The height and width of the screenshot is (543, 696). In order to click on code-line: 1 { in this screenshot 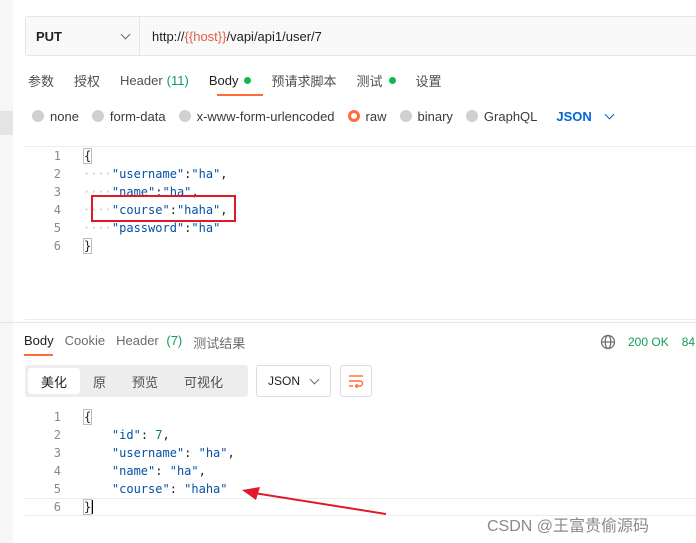, I will do `click(360, 417)`.